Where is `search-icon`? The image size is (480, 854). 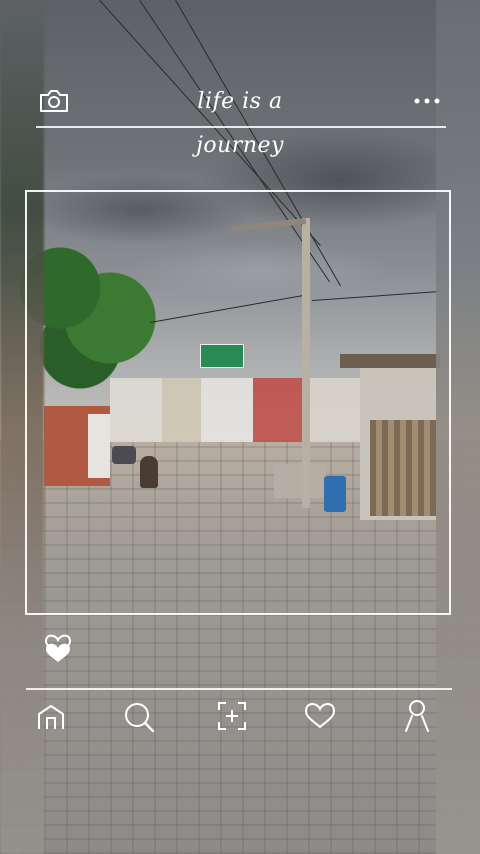 search-icon is located at coordinates (139, 717).